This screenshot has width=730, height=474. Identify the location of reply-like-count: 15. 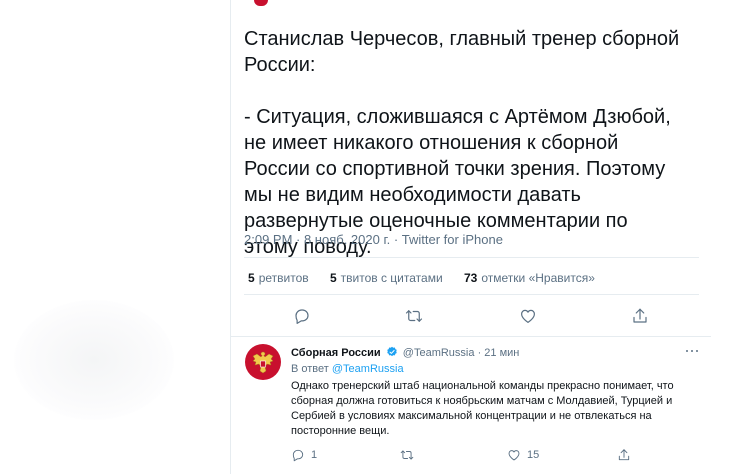
(533, 455).